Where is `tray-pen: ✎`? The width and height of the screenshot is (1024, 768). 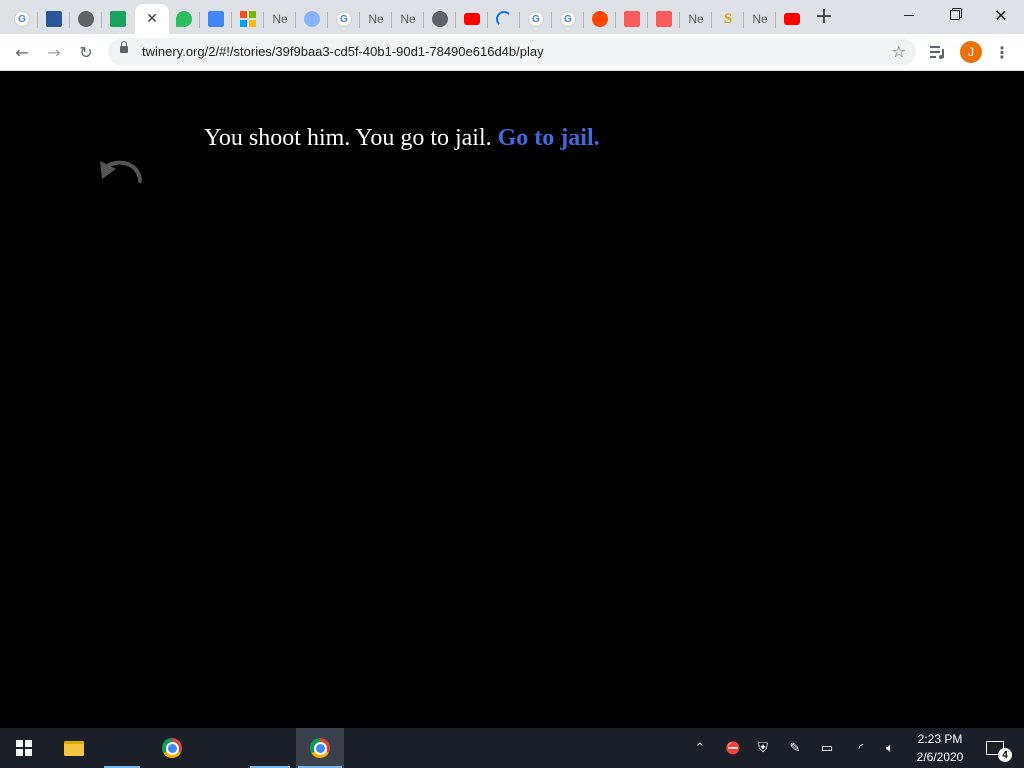
tray-pen: ✎ is located at coordinates (795, 748).